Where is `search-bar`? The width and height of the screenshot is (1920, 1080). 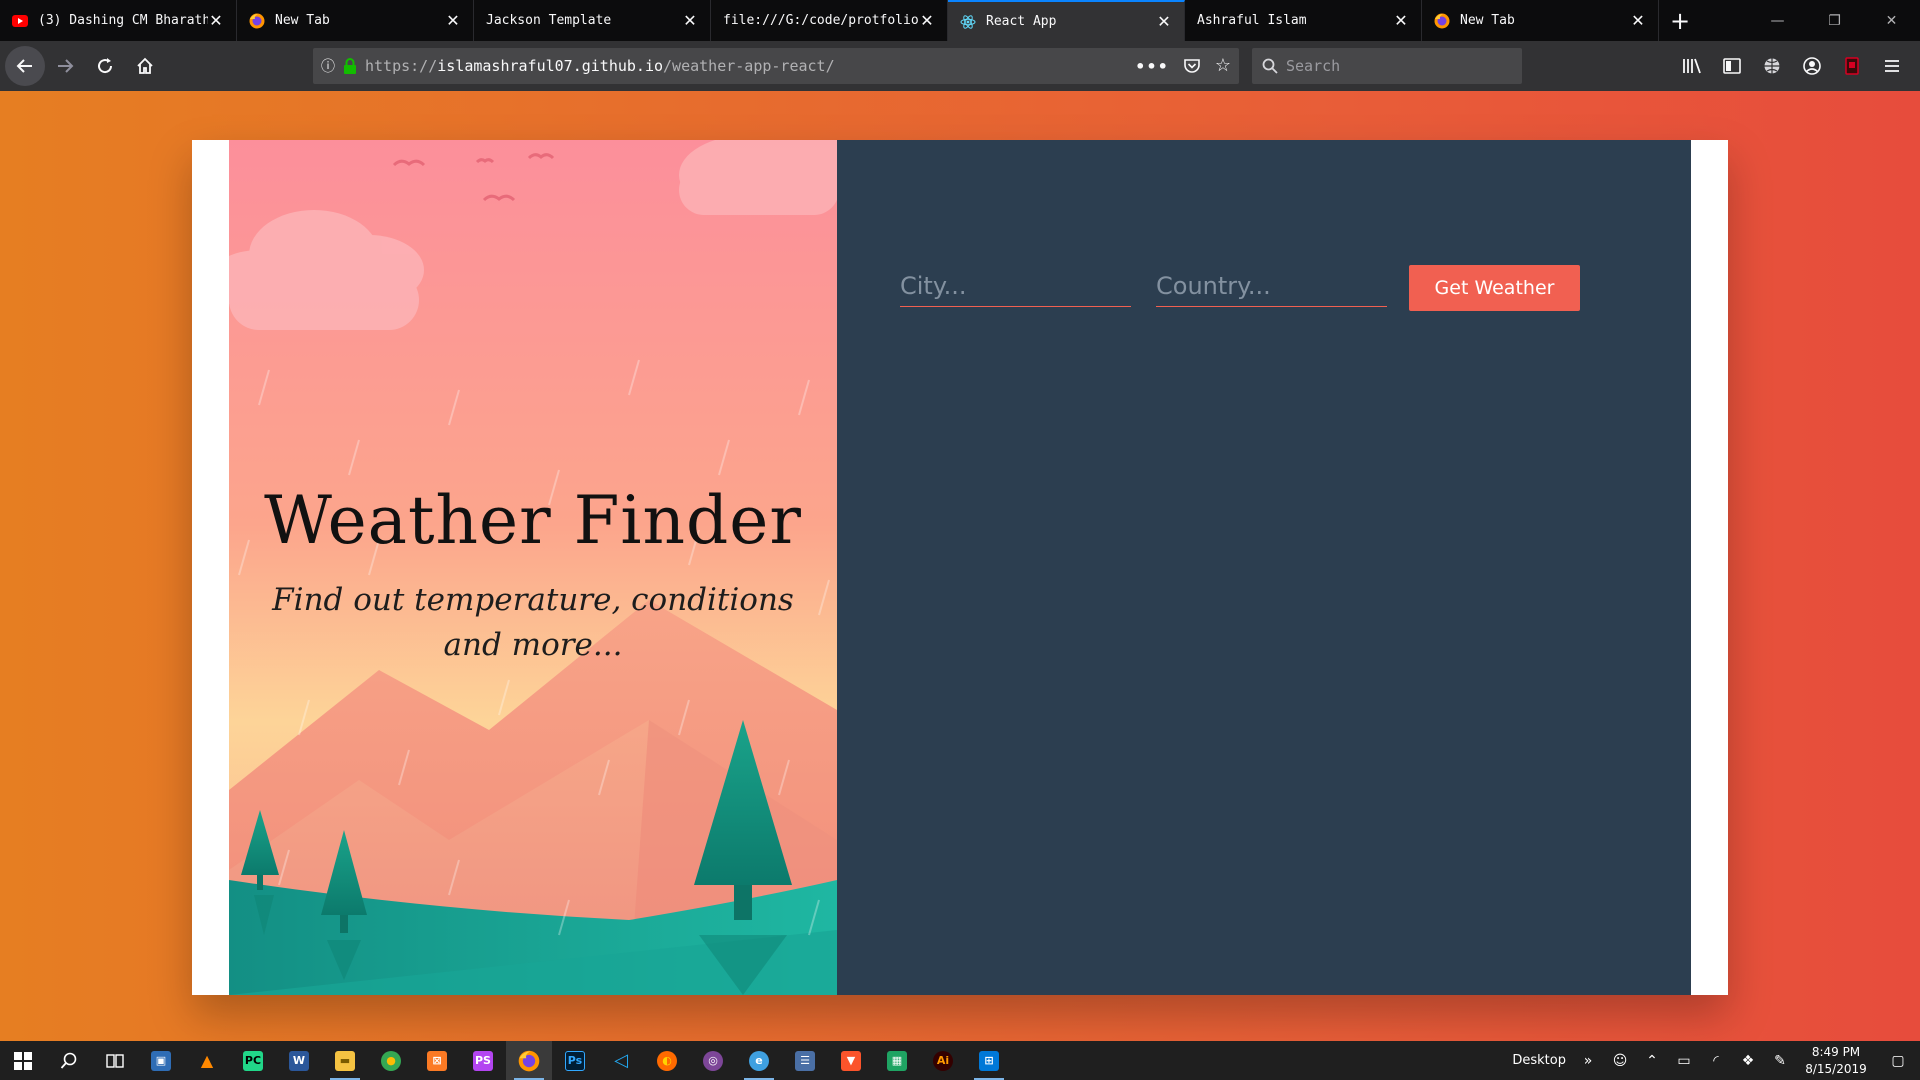 search-bar is located at coordinates (1387, 66).